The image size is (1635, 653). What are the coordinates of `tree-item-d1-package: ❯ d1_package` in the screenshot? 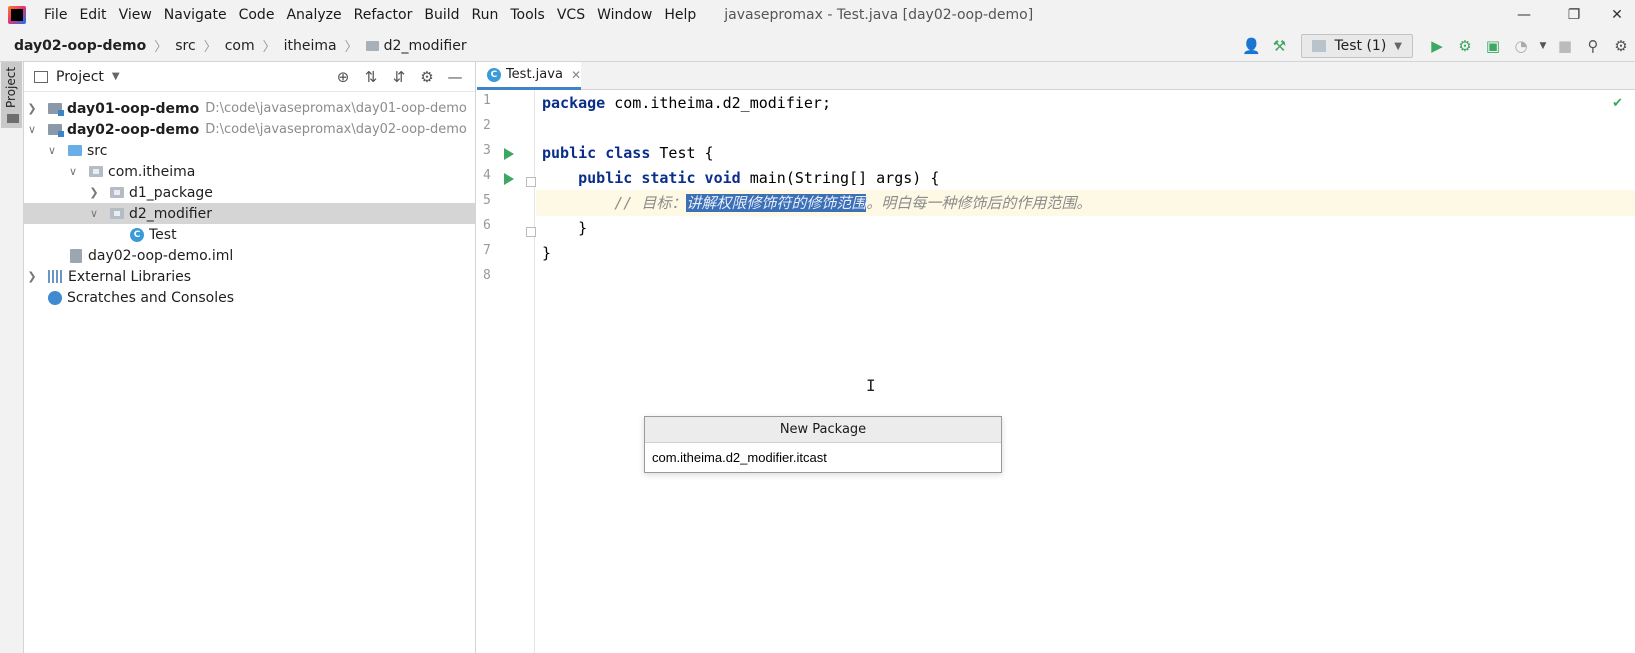 It's located at (250, 192).